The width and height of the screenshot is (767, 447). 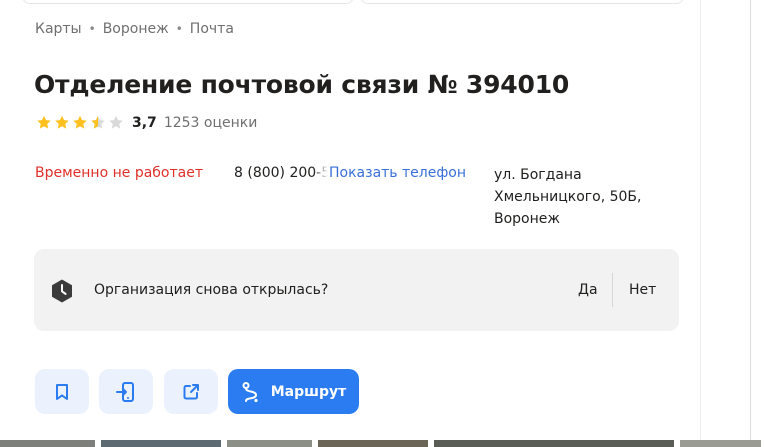 I want to click on send-to-phone-button, so click(x=126, y=391).